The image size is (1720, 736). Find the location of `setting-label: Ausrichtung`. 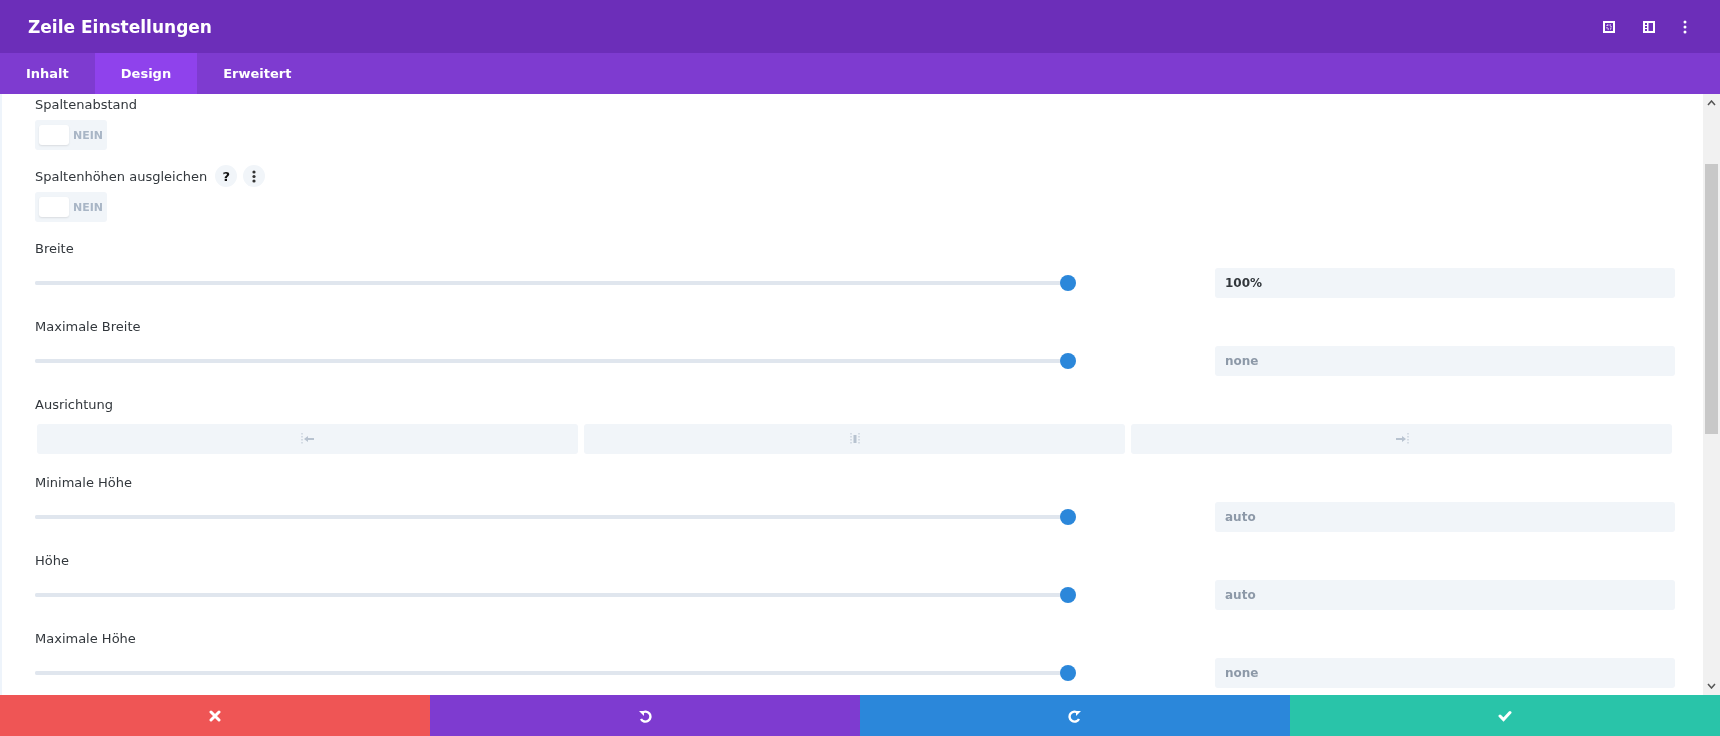

setting-label: Ausrichtung is located at coordinates (74, 404).